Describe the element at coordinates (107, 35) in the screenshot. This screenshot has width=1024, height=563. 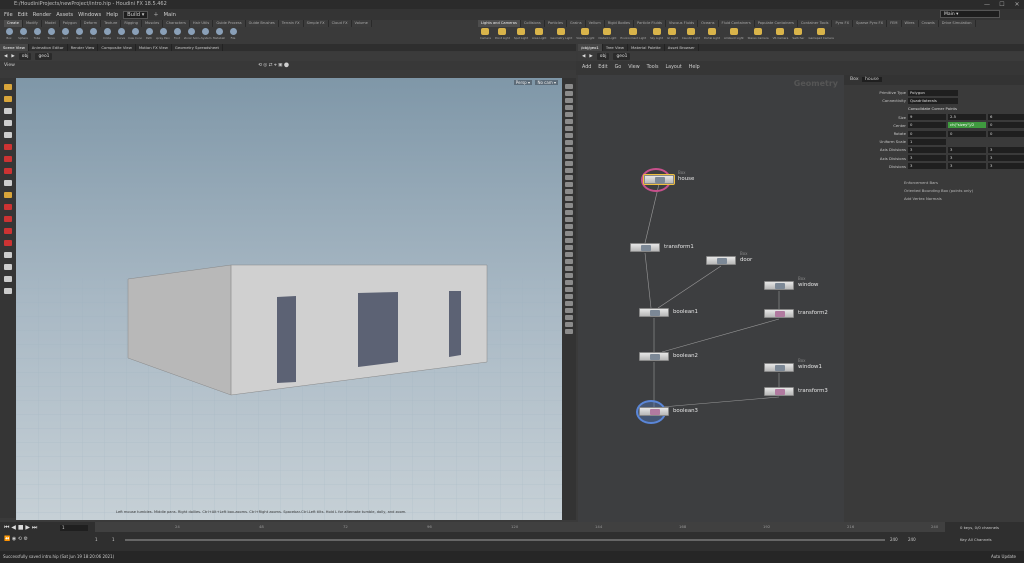
I see `shelf-tool: Circle` at that location.